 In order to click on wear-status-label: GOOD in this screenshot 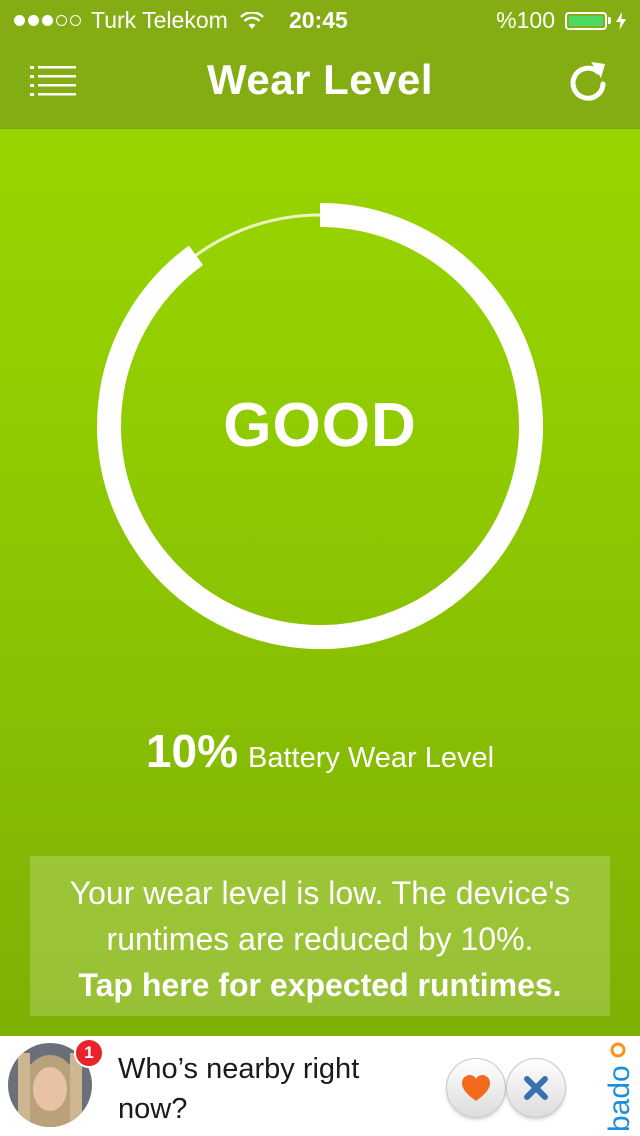, I will do `click(320, 425)`.